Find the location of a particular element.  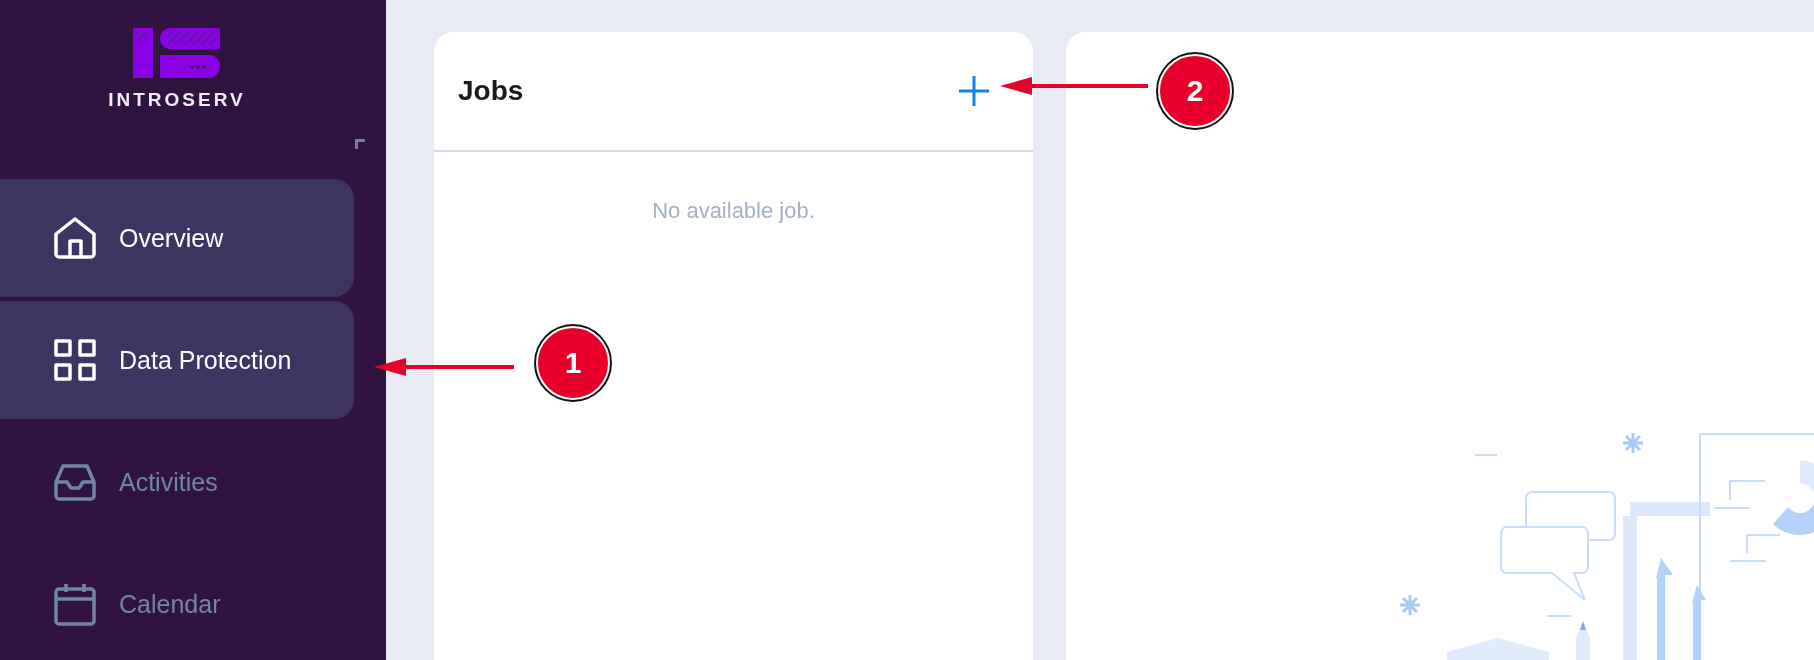

calendar-icon is located at coordinates (75, 604).